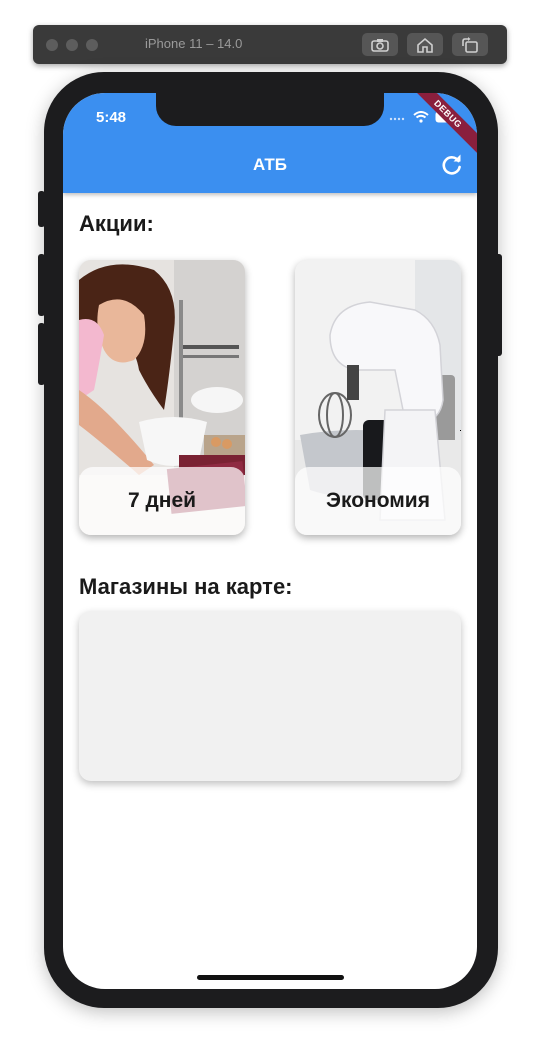 This screenshot has height=1050, width=540. What do you see at coordinates (452, 165) in the screenshot?
I see `refresh-icon` at bounding box center [452, 165].